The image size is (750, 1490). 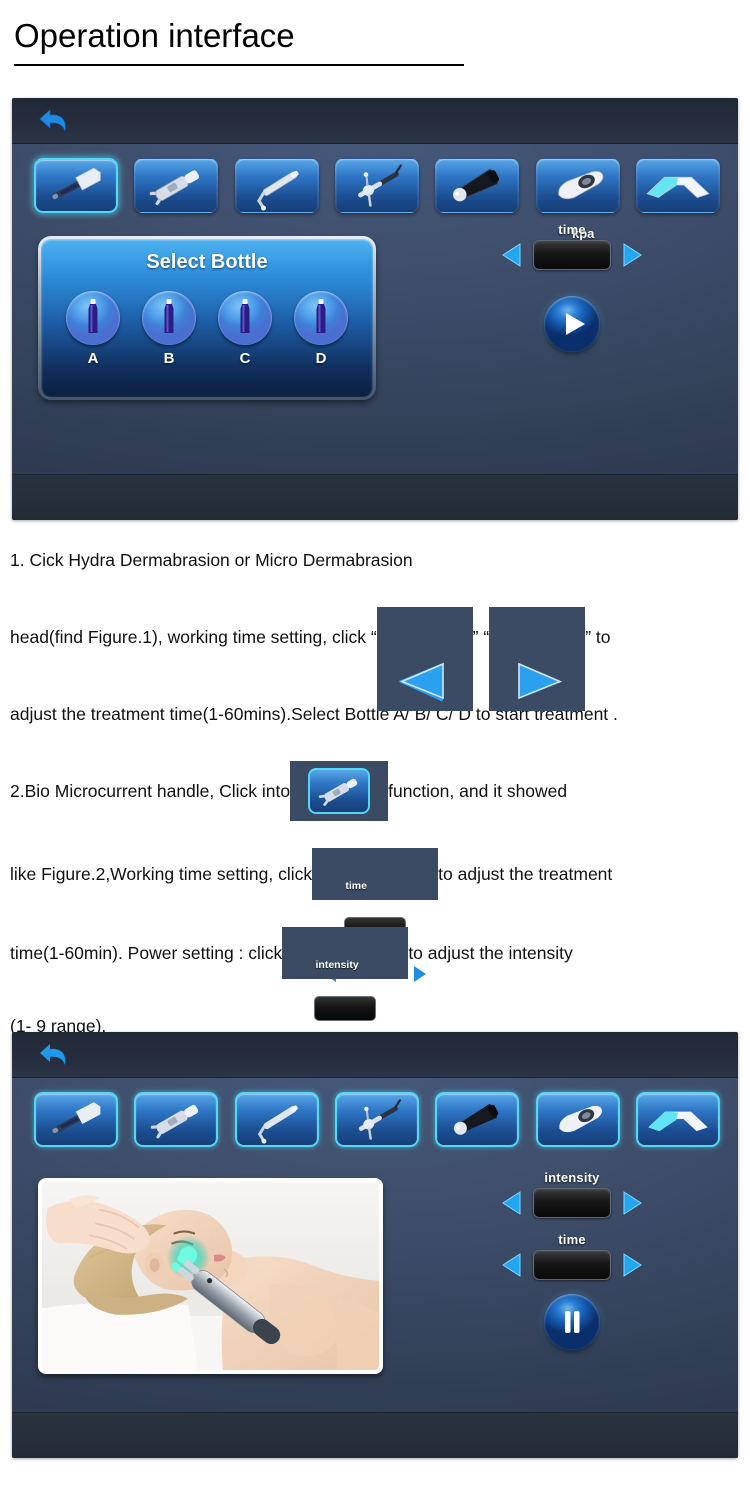 What do you see at coordinates (154, 35) in the screenshot?
I see `page-title: Operation interface` at bounding box center [154, 35].